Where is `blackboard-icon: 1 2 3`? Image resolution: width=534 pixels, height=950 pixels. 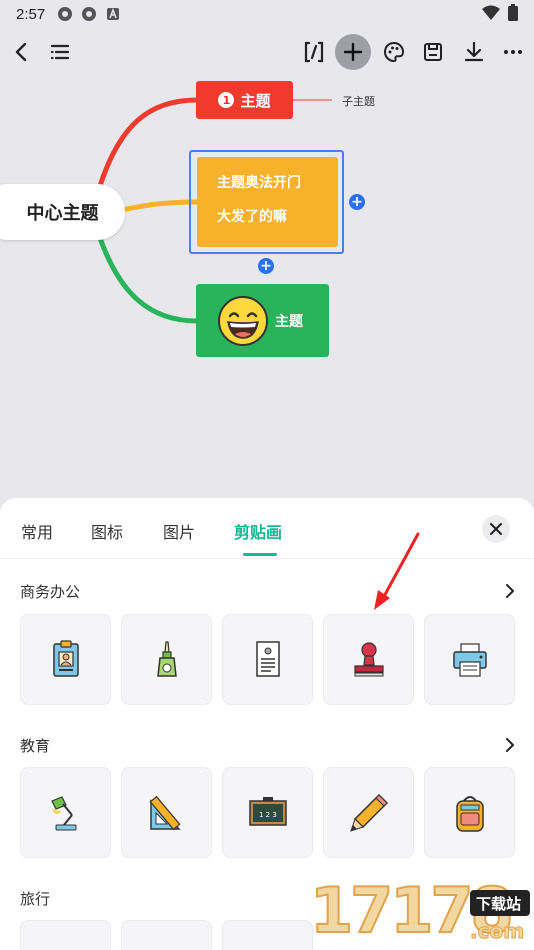
blackboard-icon: 1 2 3 is located at coordinates (267, 811).